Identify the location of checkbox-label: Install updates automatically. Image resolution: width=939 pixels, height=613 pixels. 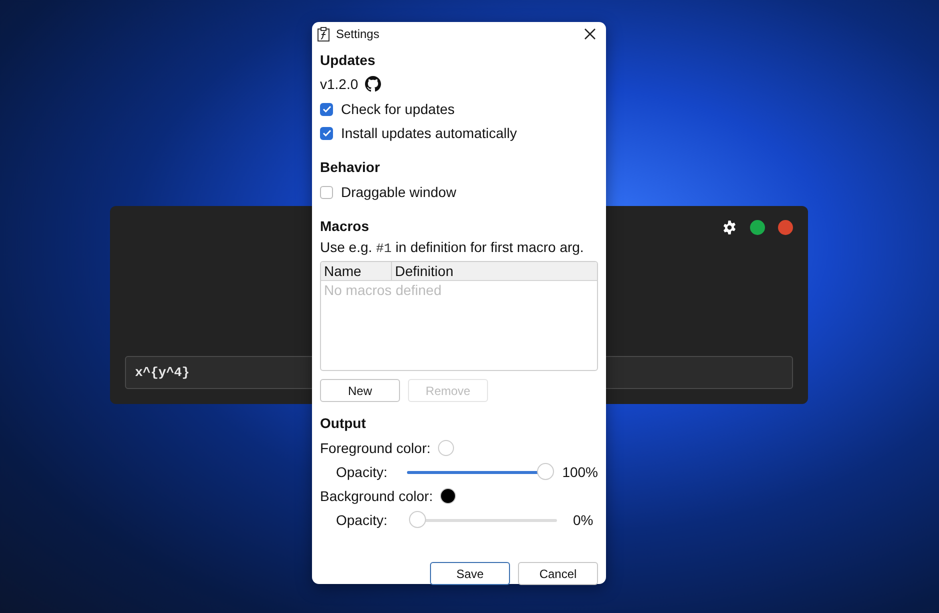
(429, 133).